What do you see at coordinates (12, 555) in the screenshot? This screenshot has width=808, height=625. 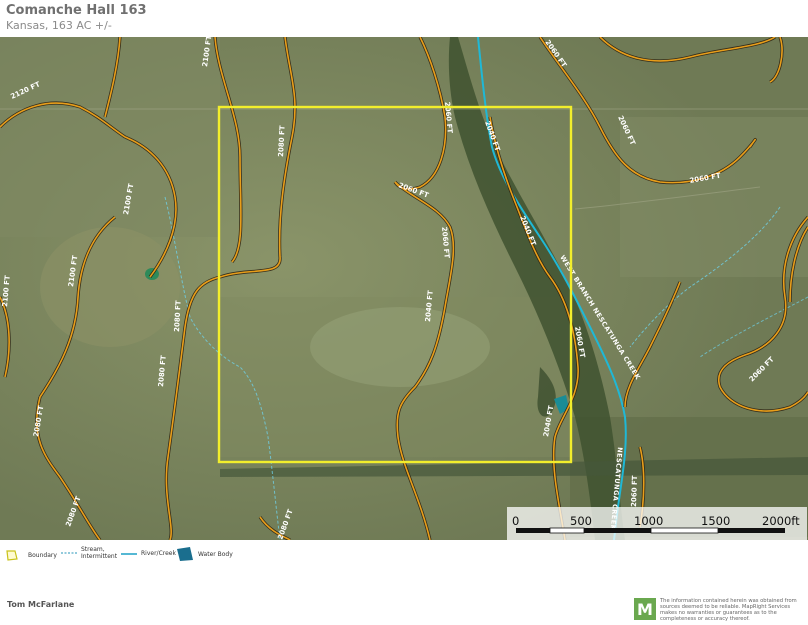 I see `boundary-swatch-icon` at bounding box center [12, 555].